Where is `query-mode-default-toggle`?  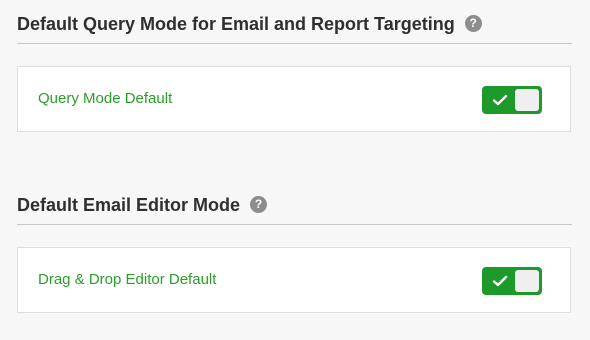
query-mode-default-toggle is located at coordinates (512, 100).